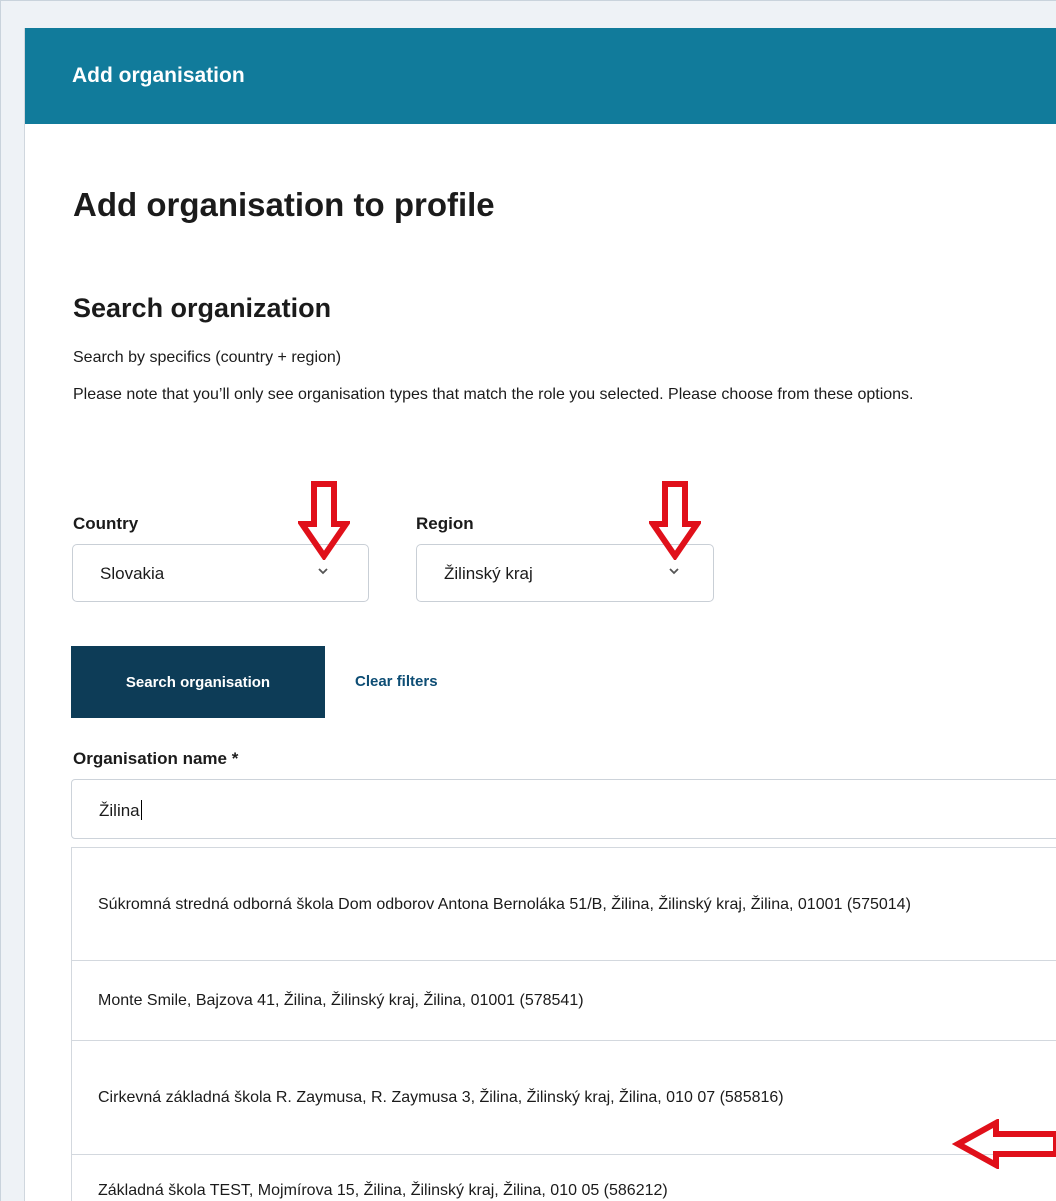 Image resolution: width=1056 pixels, height=1201 pixels. I want to click on search-organisation-button: Search organisation, so click(198, 682).